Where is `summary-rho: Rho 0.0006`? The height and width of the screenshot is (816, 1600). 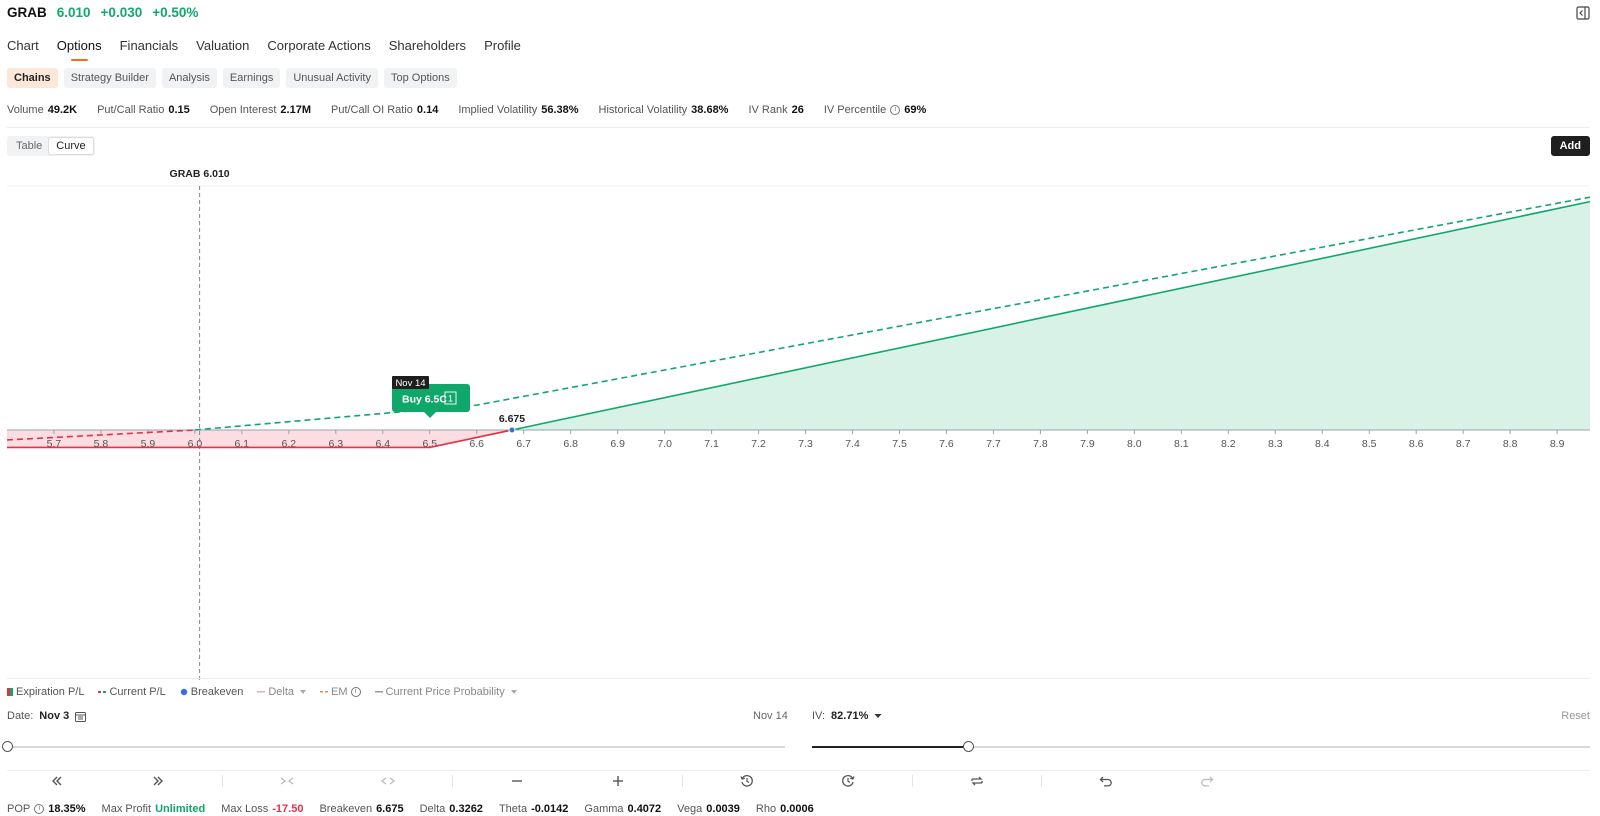 summary-rho: Rho 0.0006 is located at coordinates (784, 809).